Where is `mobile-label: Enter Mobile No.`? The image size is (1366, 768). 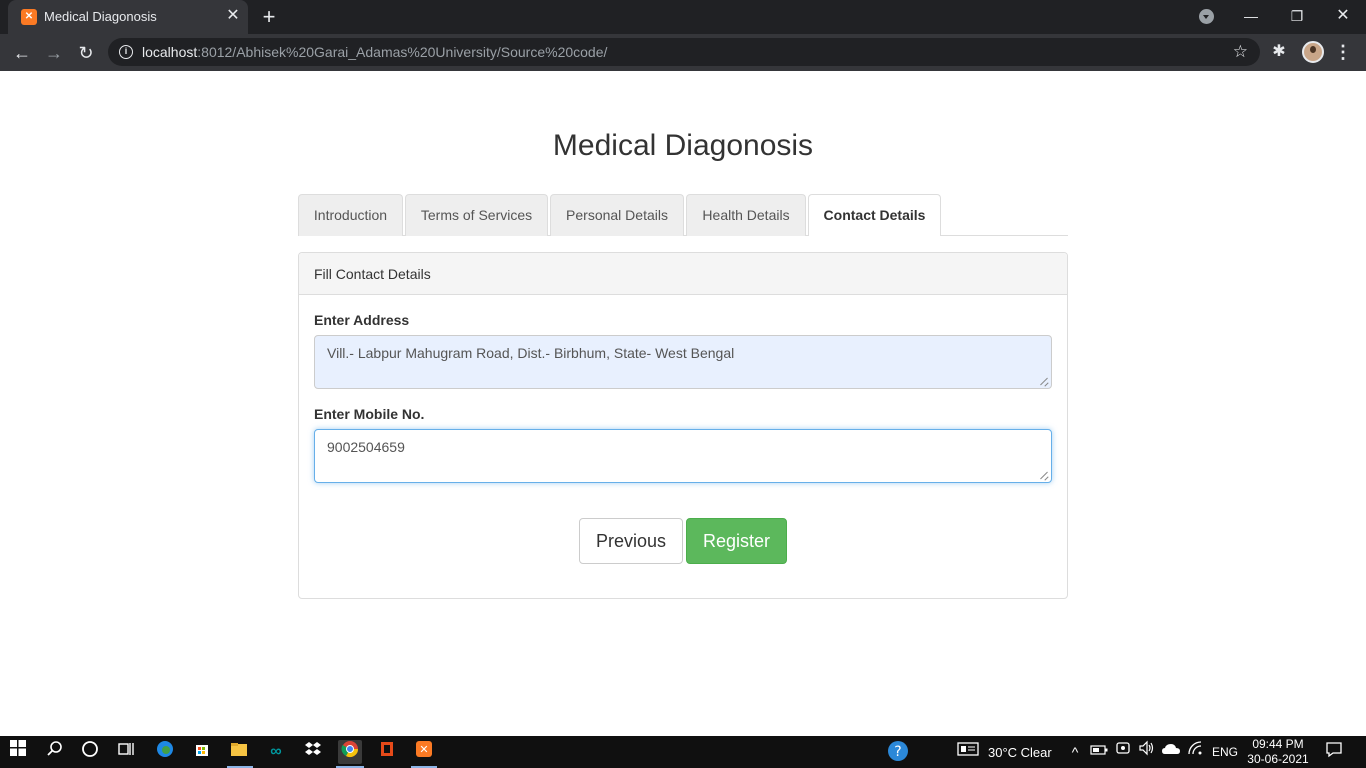
mobile-label: Enter Mobile No. is located at coordinates (369, 414).